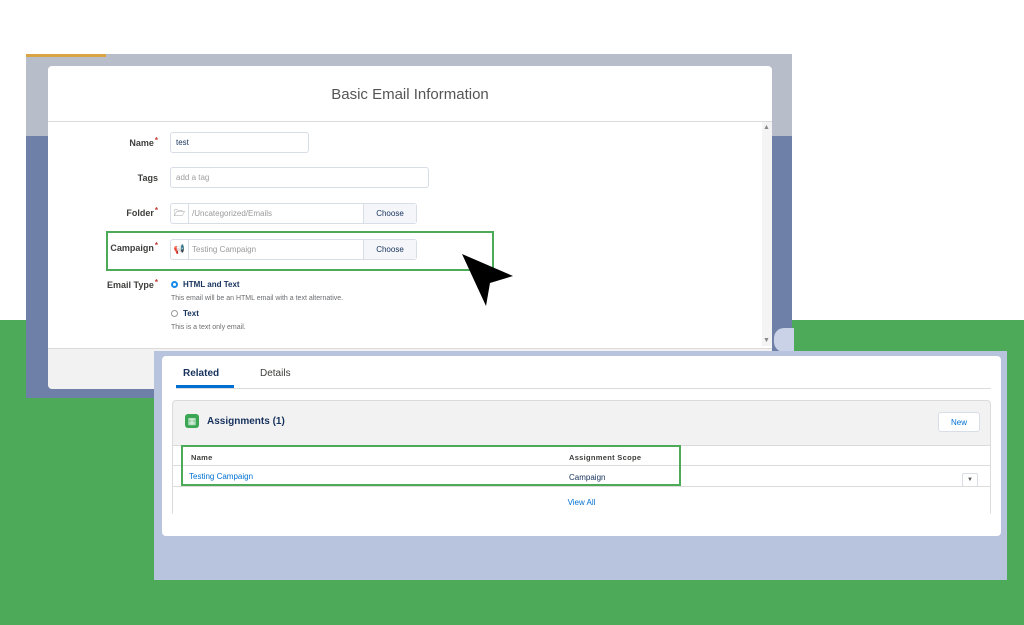  I want to click on calendar-icon: ▦, so click(192, 421).